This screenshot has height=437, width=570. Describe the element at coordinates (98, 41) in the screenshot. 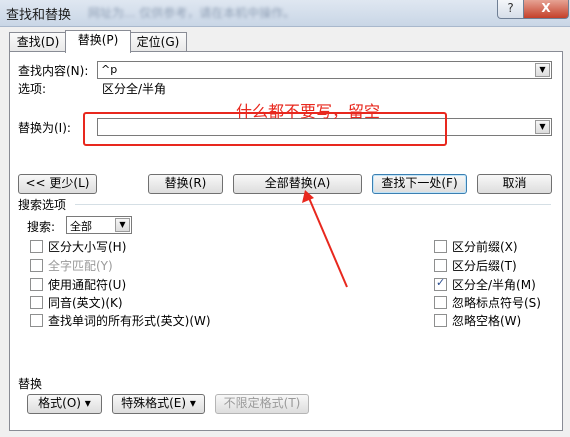

I see `tab-replace: 替换(P)` at that location.